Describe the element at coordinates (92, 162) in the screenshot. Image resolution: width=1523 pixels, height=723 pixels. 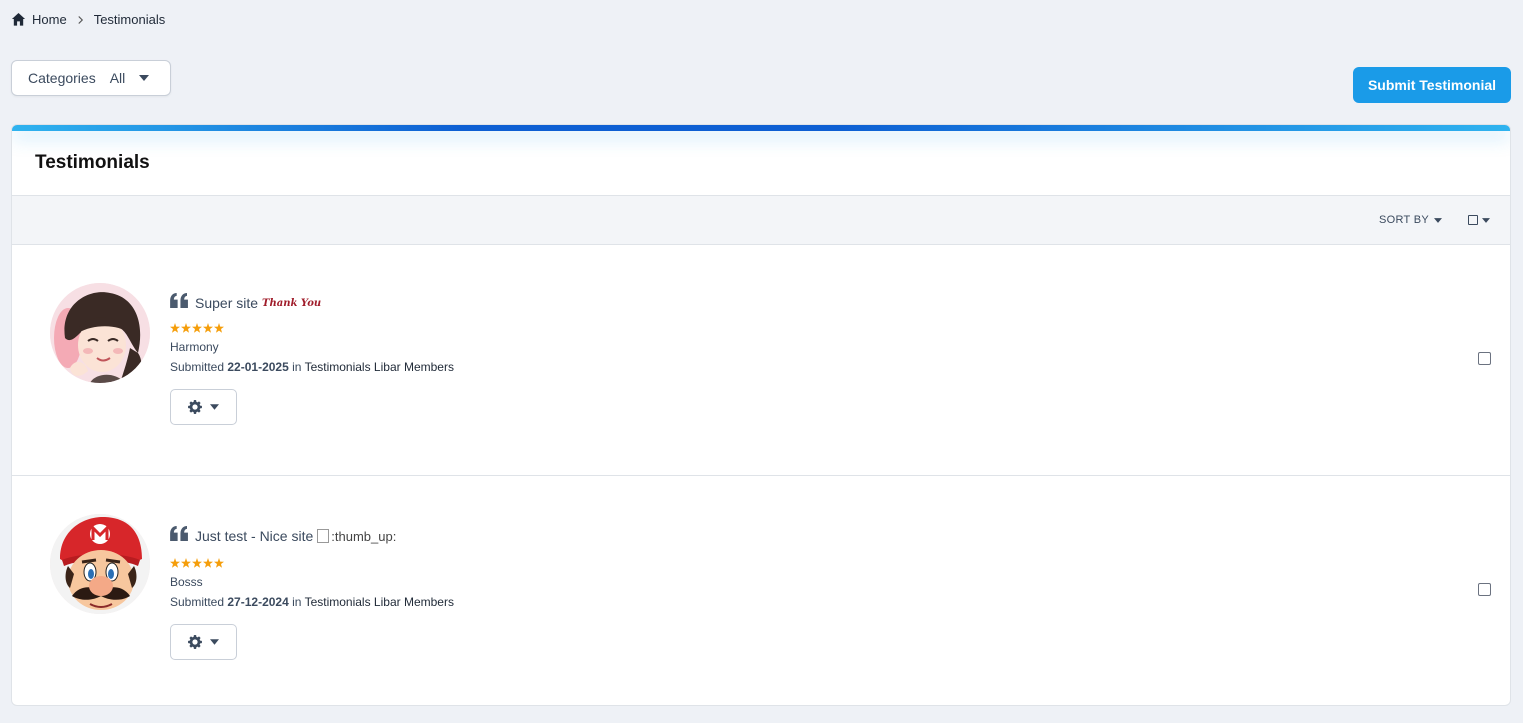
I see `panel-title: Testimonials` at that location.